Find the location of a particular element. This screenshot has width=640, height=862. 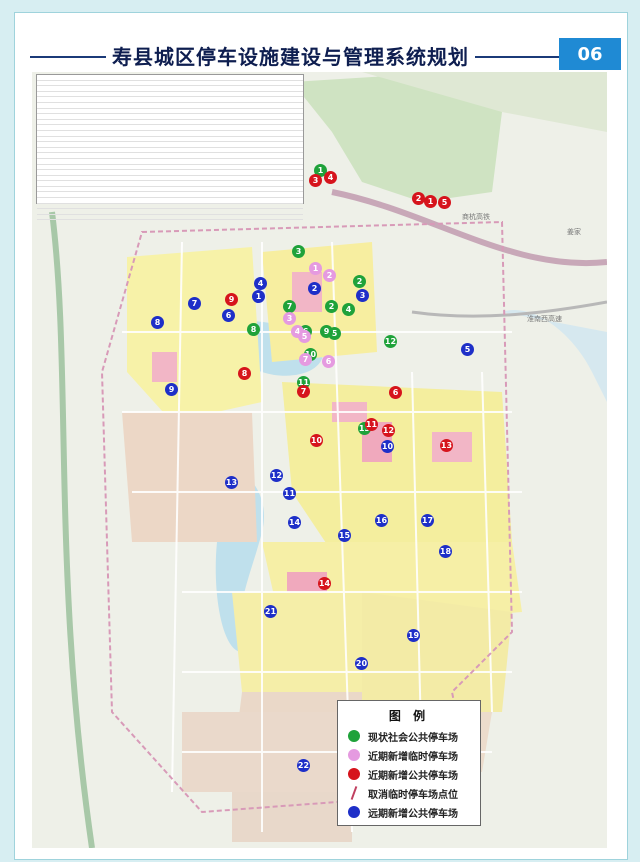

blue-parking-marker: 13 is located at coordinates (231, 482).